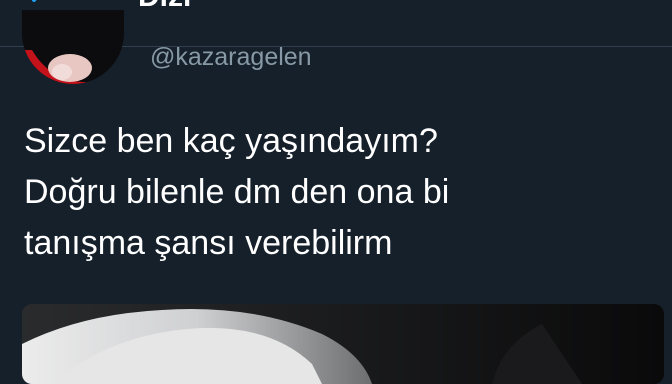  I want to click on tweet-text-line: Doğru bilenle dm den ona bi, so click(237, 192).